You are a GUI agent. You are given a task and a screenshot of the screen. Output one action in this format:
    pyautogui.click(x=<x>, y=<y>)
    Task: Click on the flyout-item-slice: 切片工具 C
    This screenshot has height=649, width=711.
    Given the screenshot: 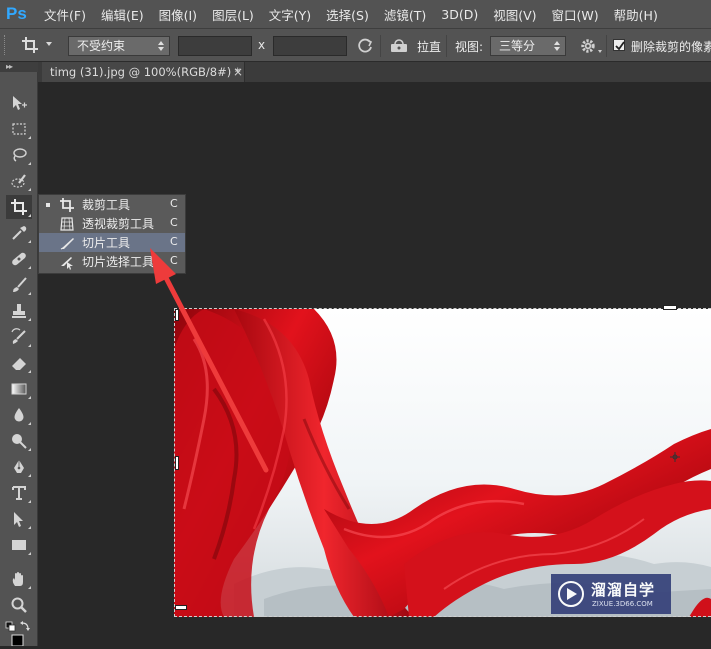 What is the action you would take?
    pyautogui.click(x=112, y=242)
    